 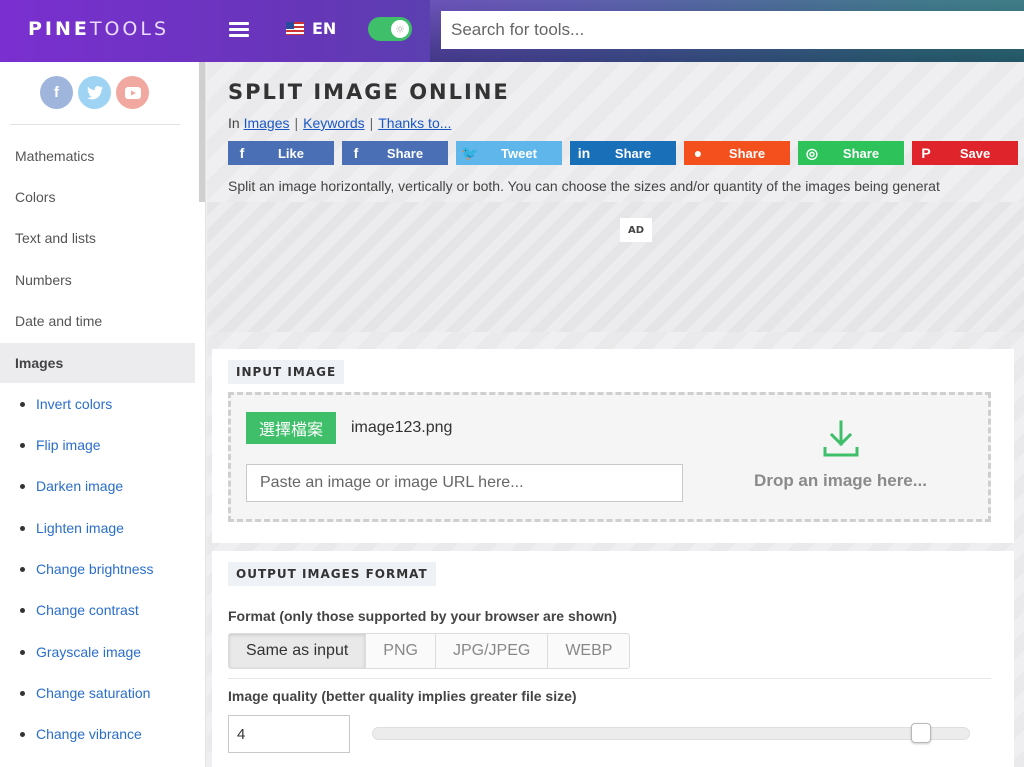 I want to click on sidebar-subitem-invert-colors: Invert colors, so click(x=66, y=404).